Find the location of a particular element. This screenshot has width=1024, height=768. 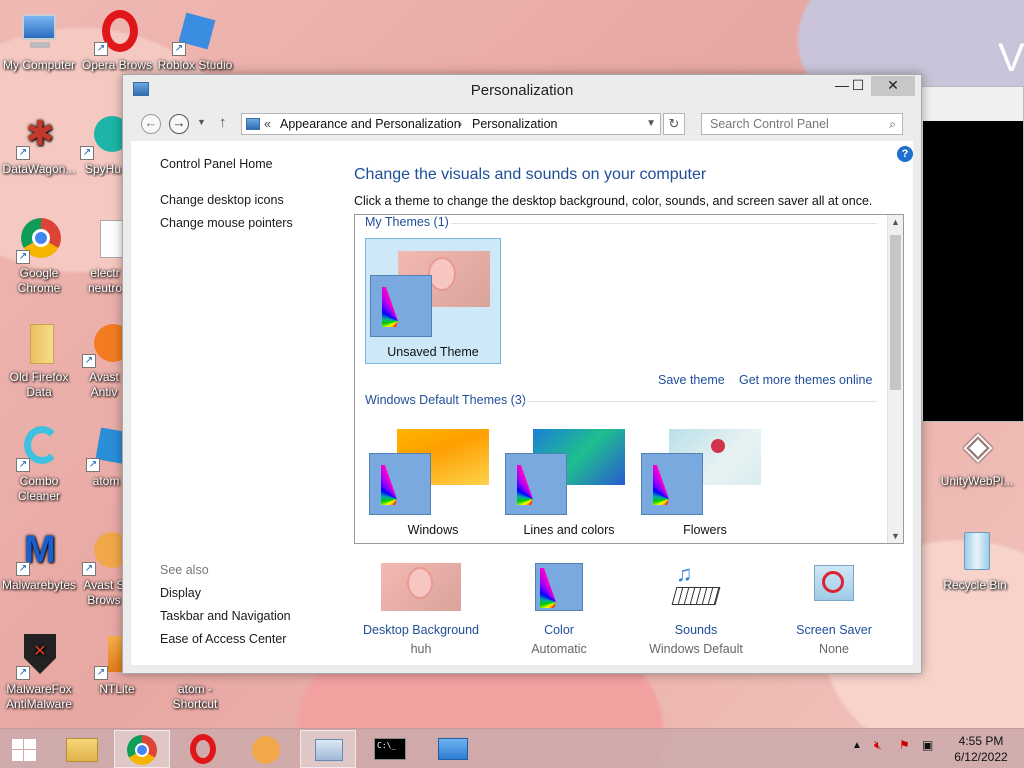

remote-desktop-icon is located at coordinates (453, 749).